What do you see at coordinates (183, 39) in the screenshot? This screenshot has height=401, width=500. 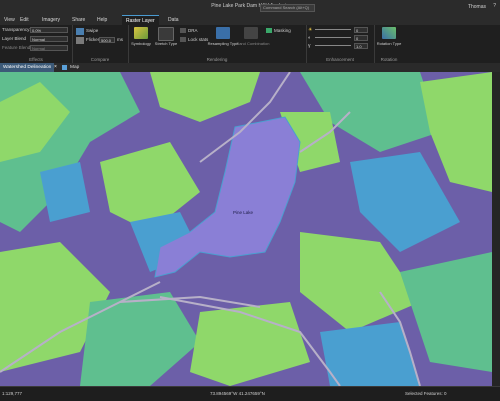 I see `lock-stats-icon` at bounding box center [183, 39].